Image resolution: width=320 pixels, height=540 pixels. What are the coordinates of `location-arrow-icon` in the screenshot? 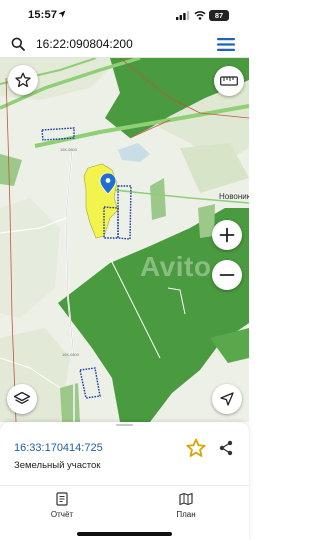 It's located at (227, 399).